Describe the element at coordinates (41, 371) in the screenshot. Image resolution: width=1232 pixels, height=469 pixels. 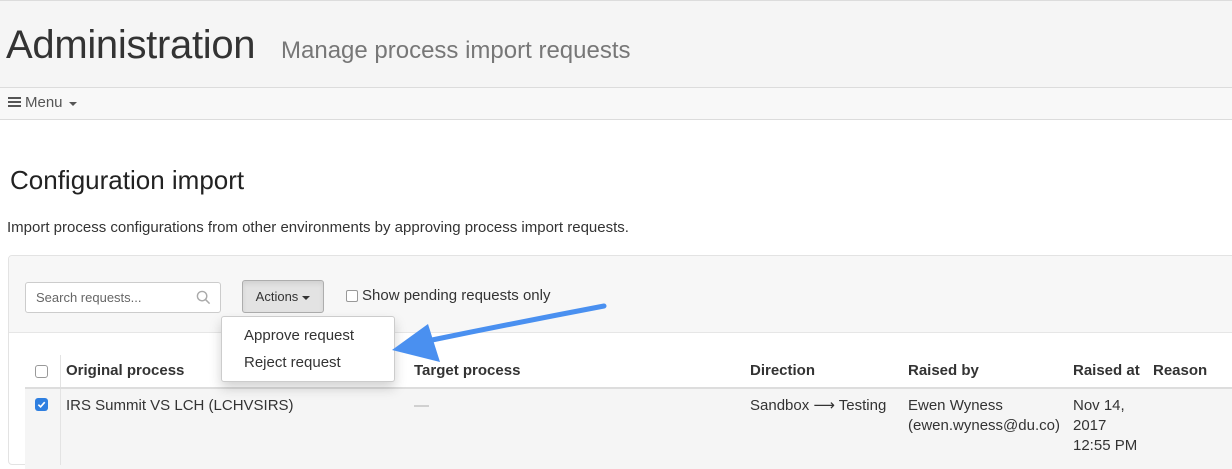
I see `select-all-checkbox` at that location.